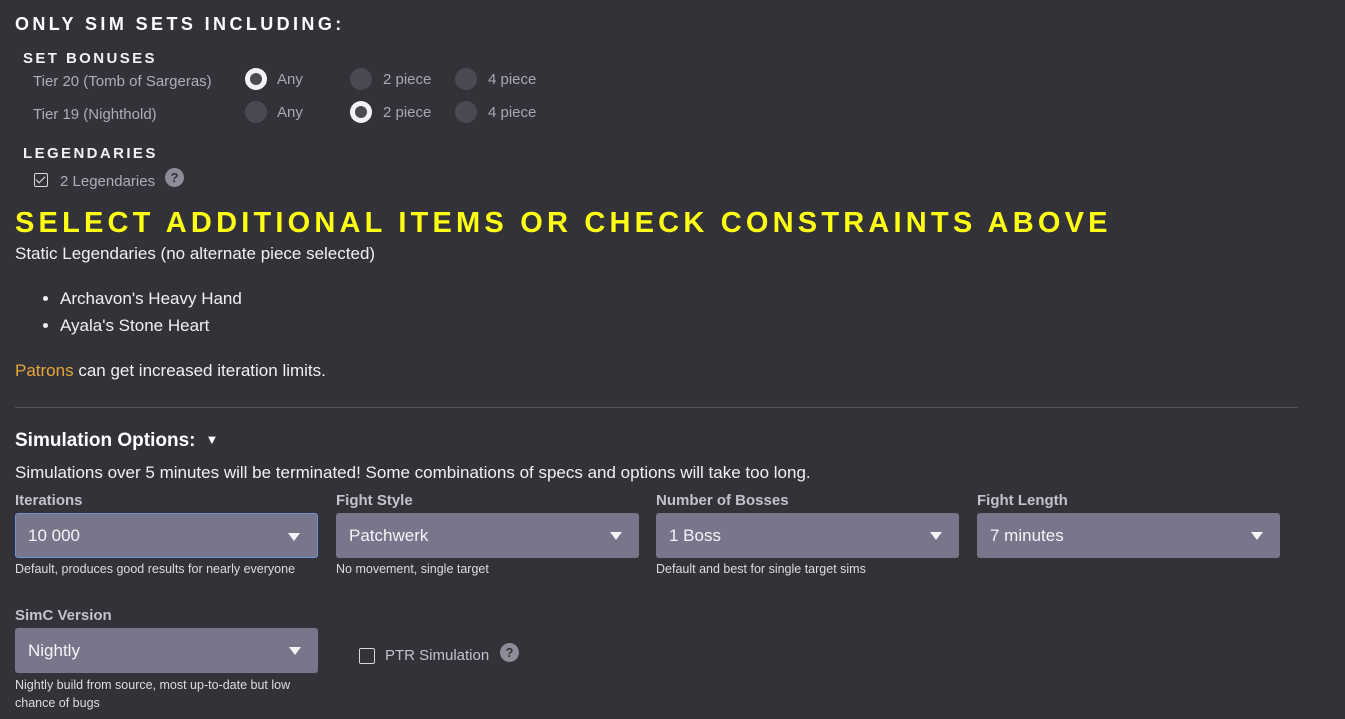 Image resolution: width=1345 pixels, height=719 pixels. What do you see at coordinates (407, 112) in the screenshot?
I see `tier19-2piece-label: 2 piece` at bounding box center [407, 112].